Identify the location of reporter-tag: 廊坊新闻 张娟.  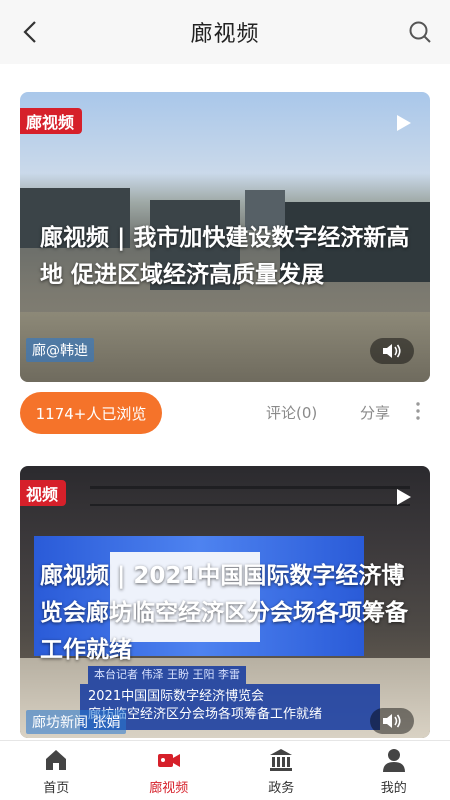
(76, 722).